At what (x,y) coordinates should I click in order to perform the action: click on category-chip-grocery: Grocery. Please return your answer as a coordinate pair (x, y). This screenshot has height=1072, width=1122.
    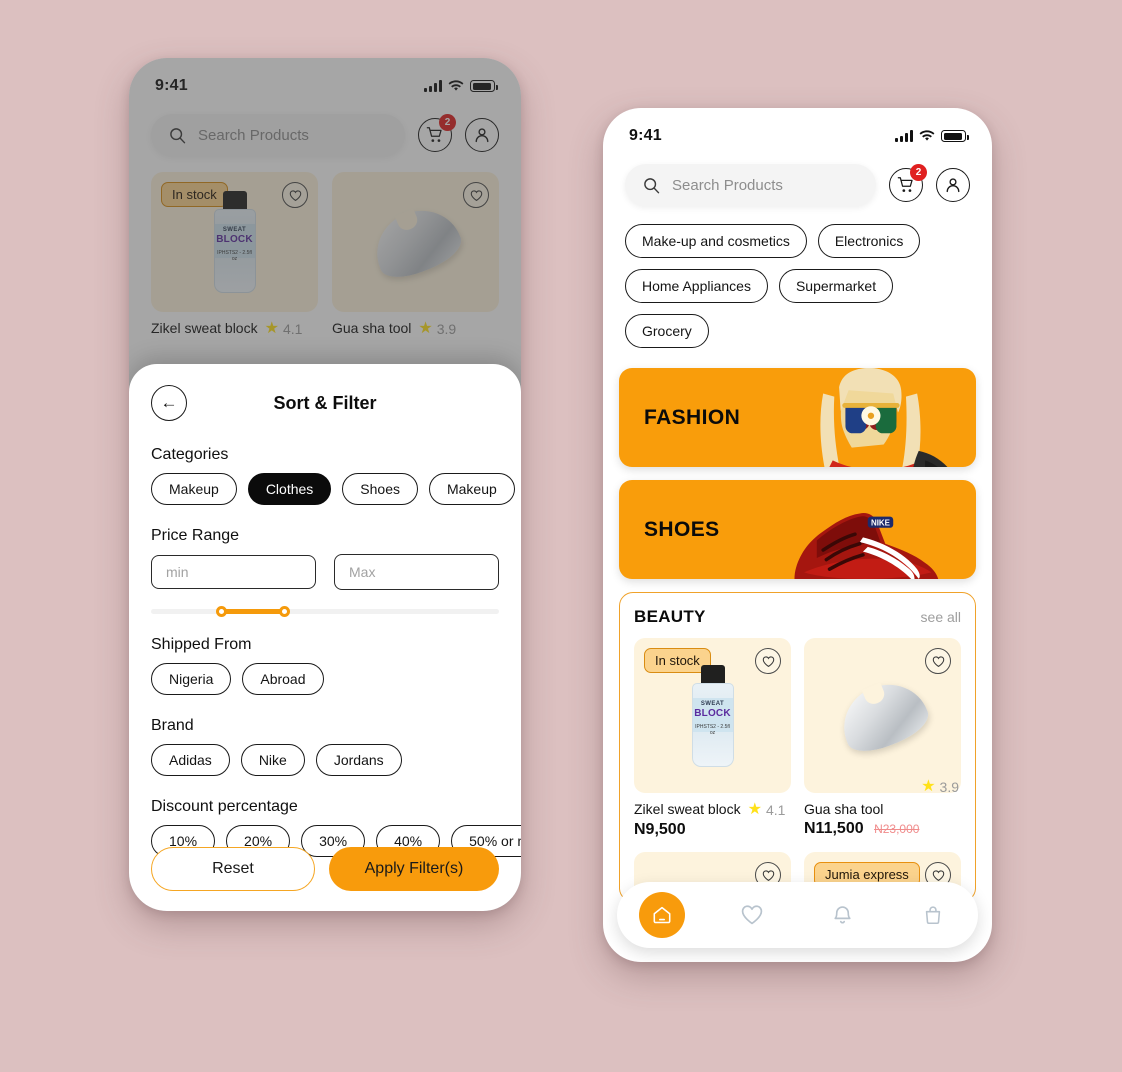
    Looking at the image, I should click on (667, 331).